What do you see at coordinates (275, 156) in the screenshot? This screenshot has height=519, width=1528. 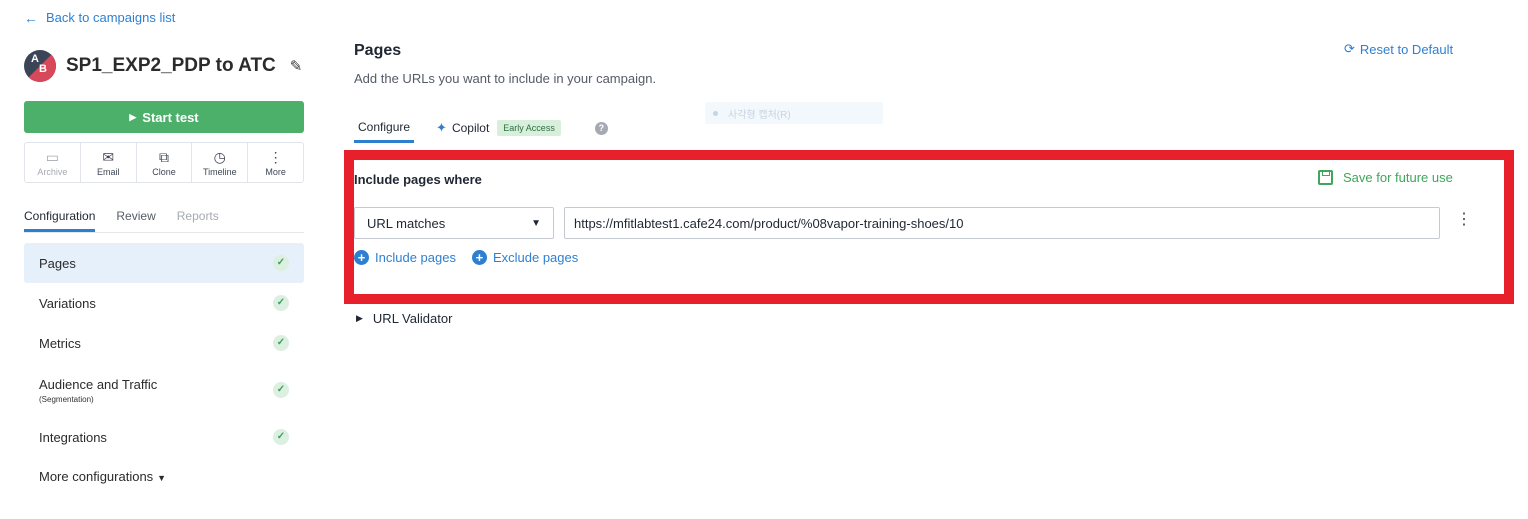 I see `more-icon: ⋮` at bounding box center [275, 156].